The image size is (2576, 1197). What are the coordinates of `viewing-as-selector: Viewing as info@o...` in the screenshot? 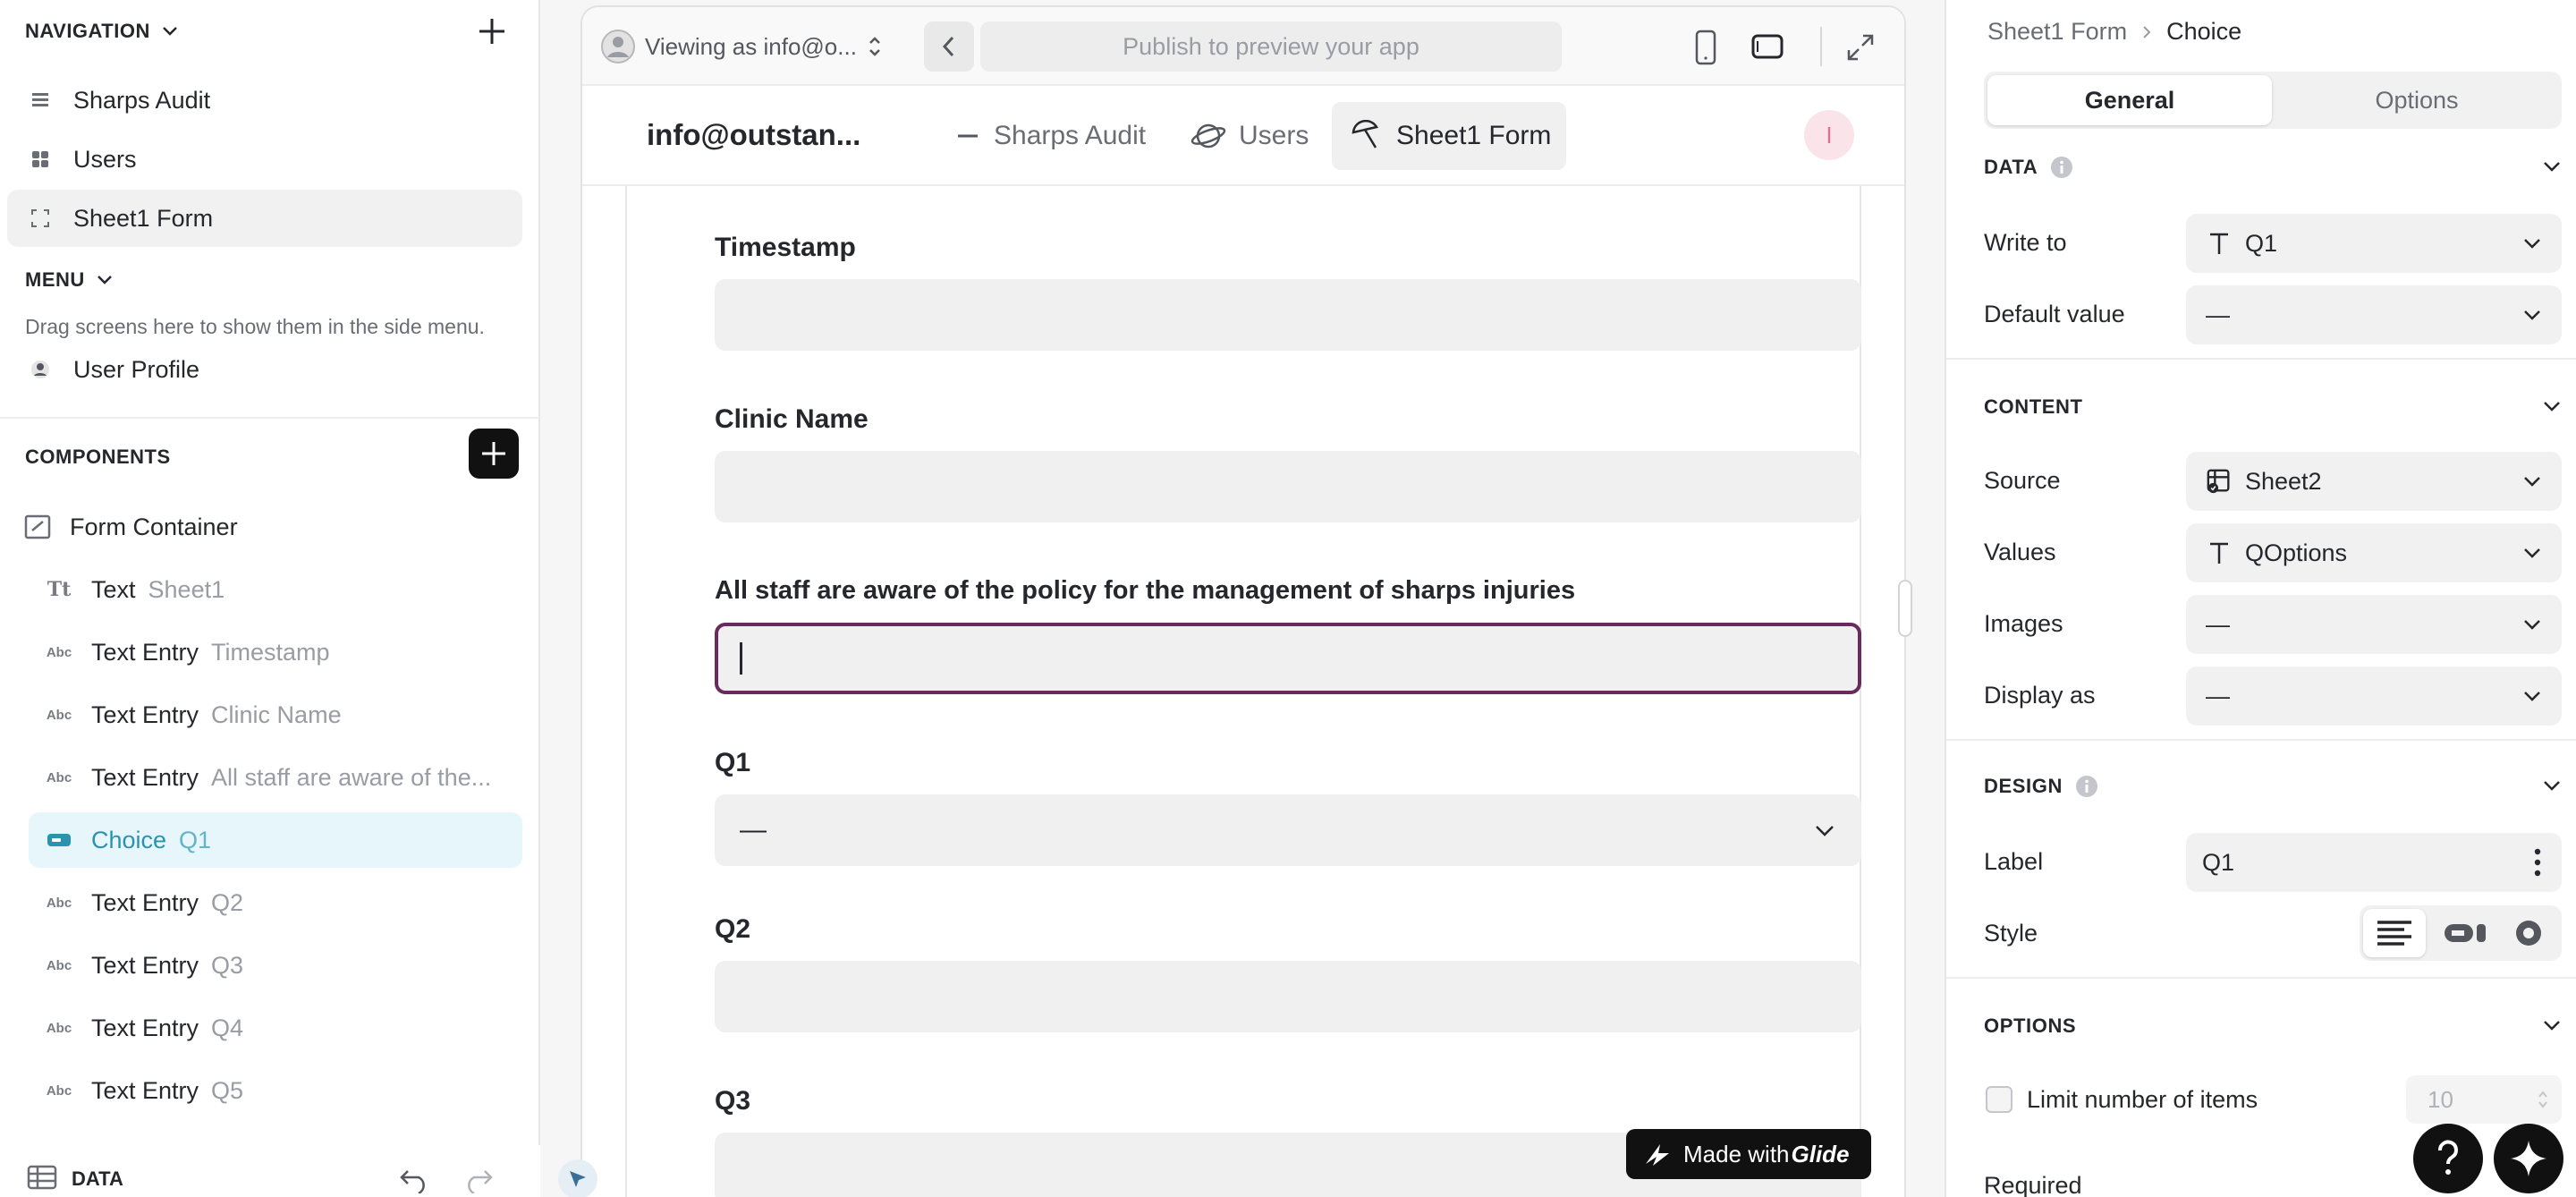 It's located at (742, 46).